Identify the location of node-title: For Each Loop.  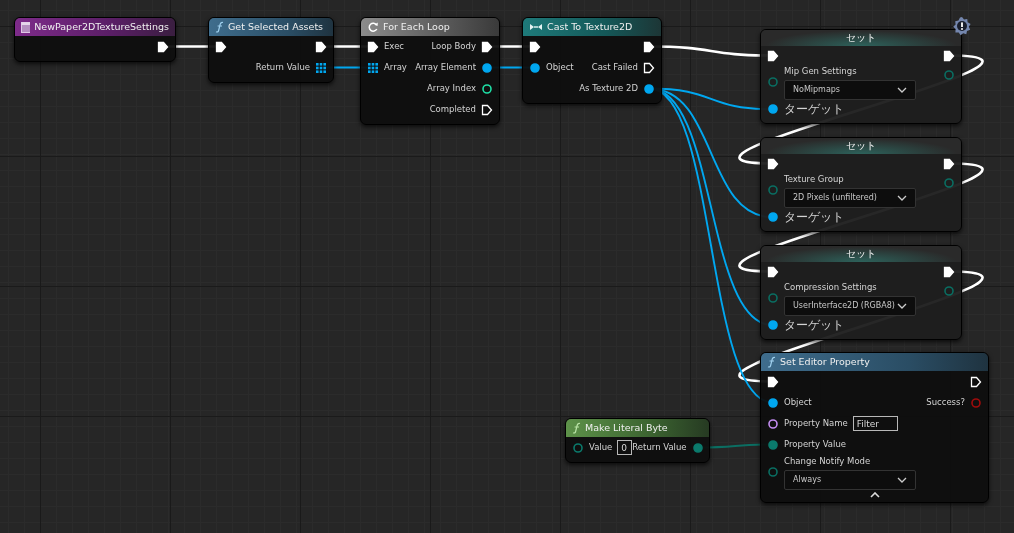
(416, 26).